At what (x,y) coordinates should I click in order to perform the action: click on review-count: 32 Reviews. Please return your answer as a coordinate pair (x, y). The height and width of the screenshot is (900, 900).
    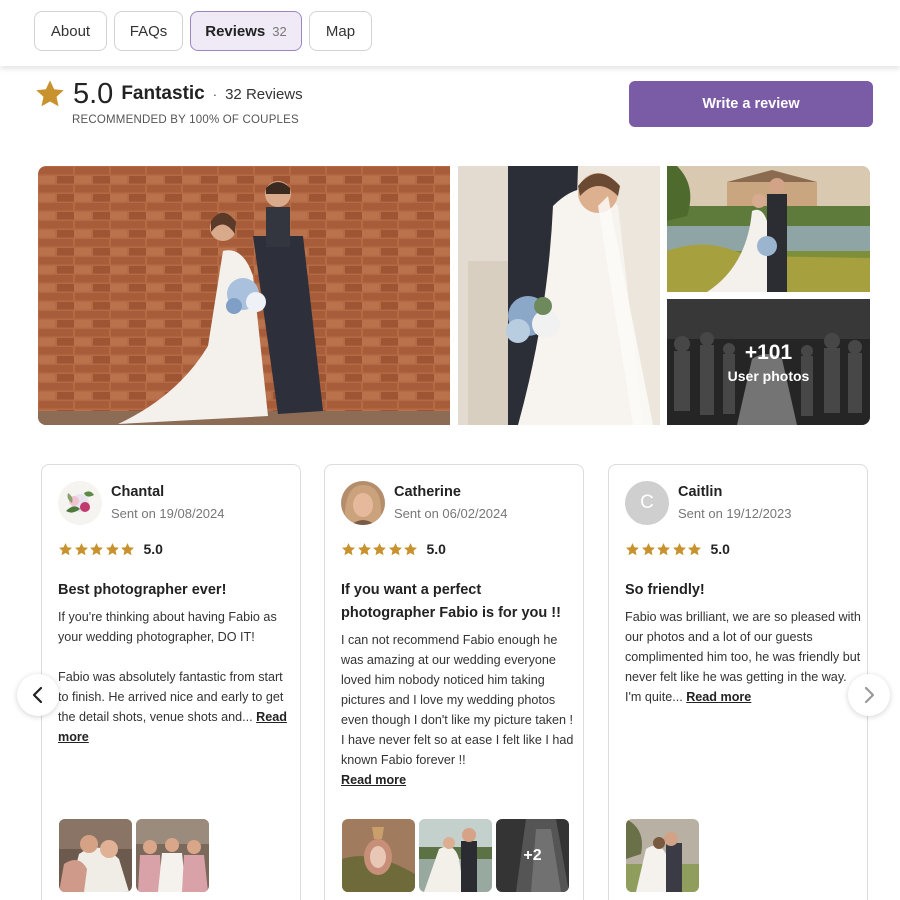
    Looking at the image, I should click on (264, 94).